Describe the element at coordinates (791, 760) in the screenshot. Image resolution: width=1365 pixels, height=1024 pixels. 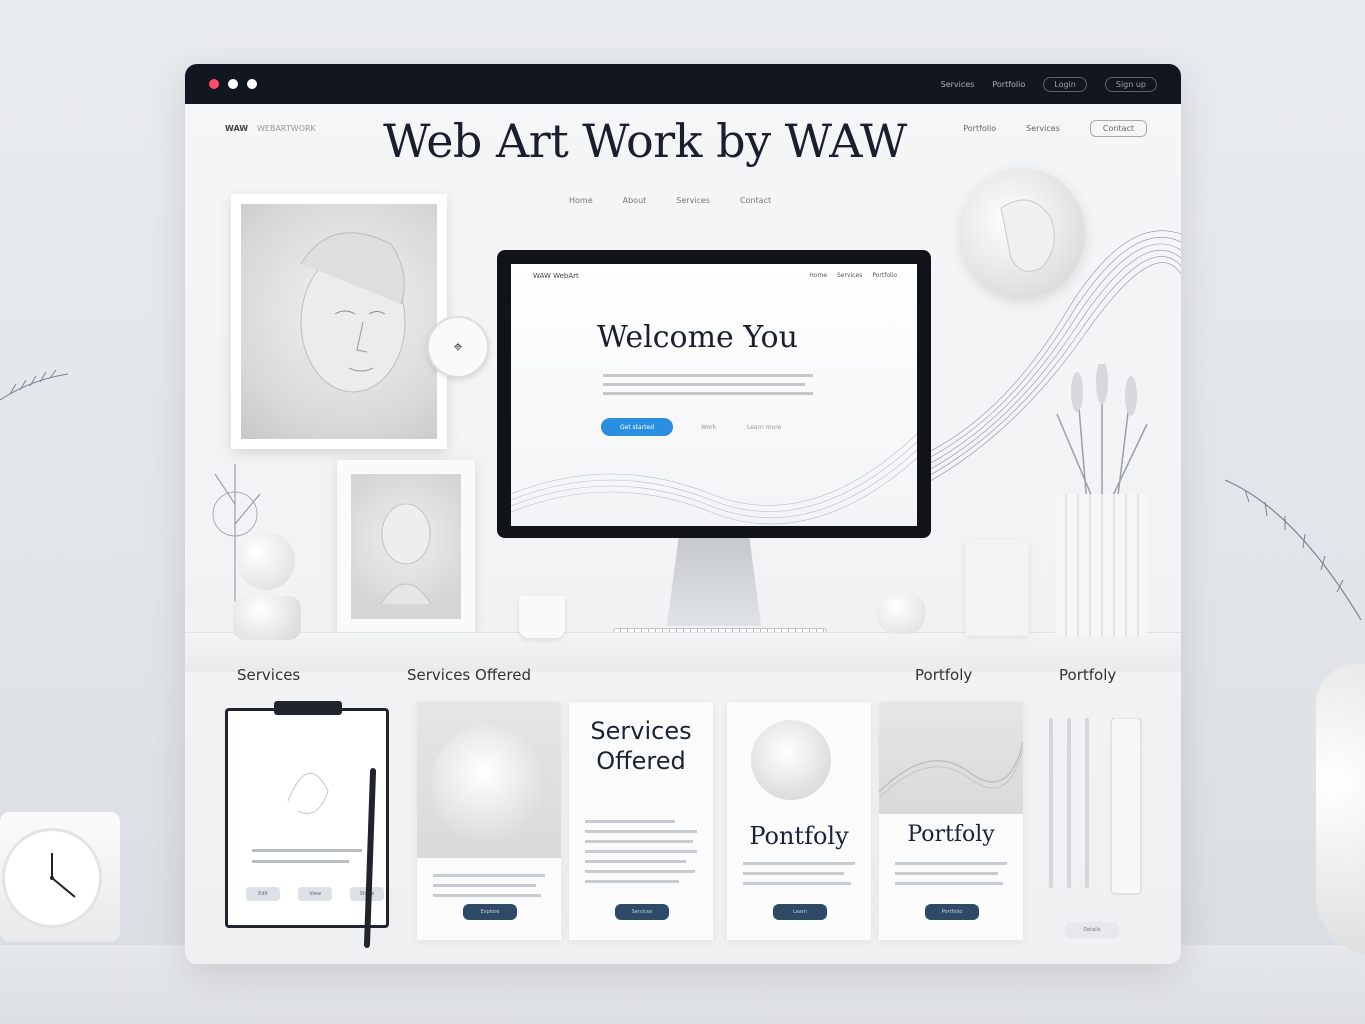
I see `card-sphere` at that location.